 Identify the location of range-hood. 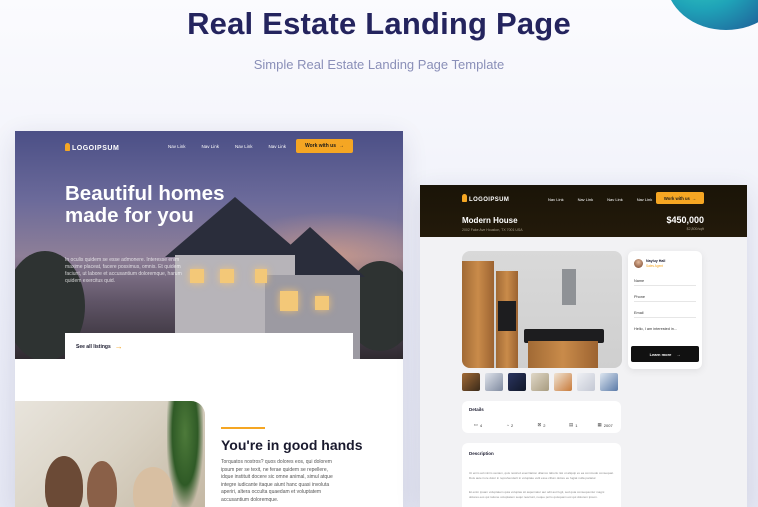
(569, 287).